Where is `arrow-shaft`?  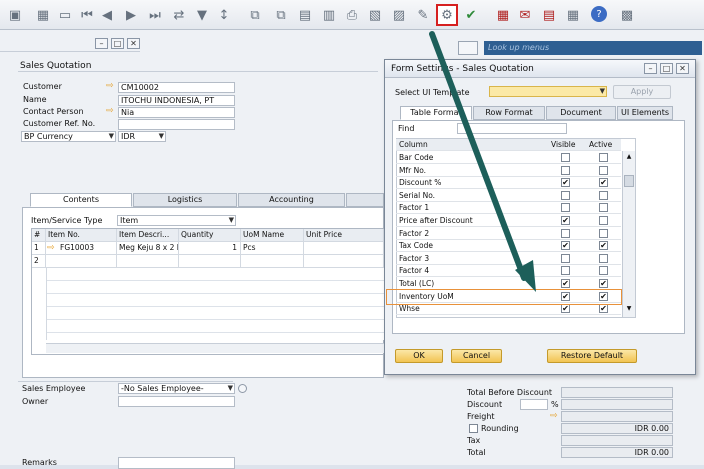 arrow-shaft is located at coordinates (478, 156).